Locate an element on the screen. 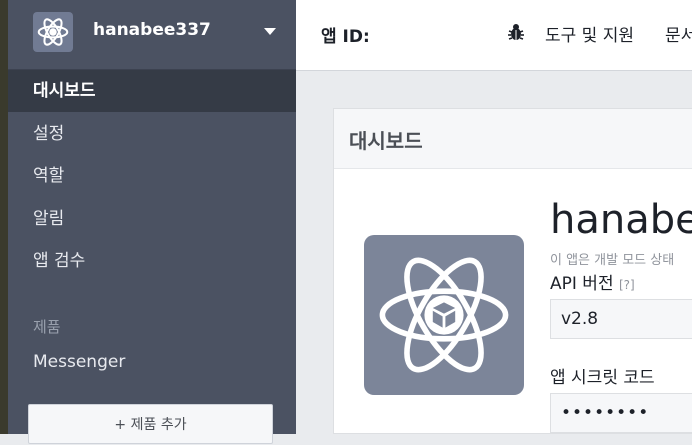 This screenshot has width=692, height=445. add-product-button: + 제품 추가 is located at coordinates (150, 424).